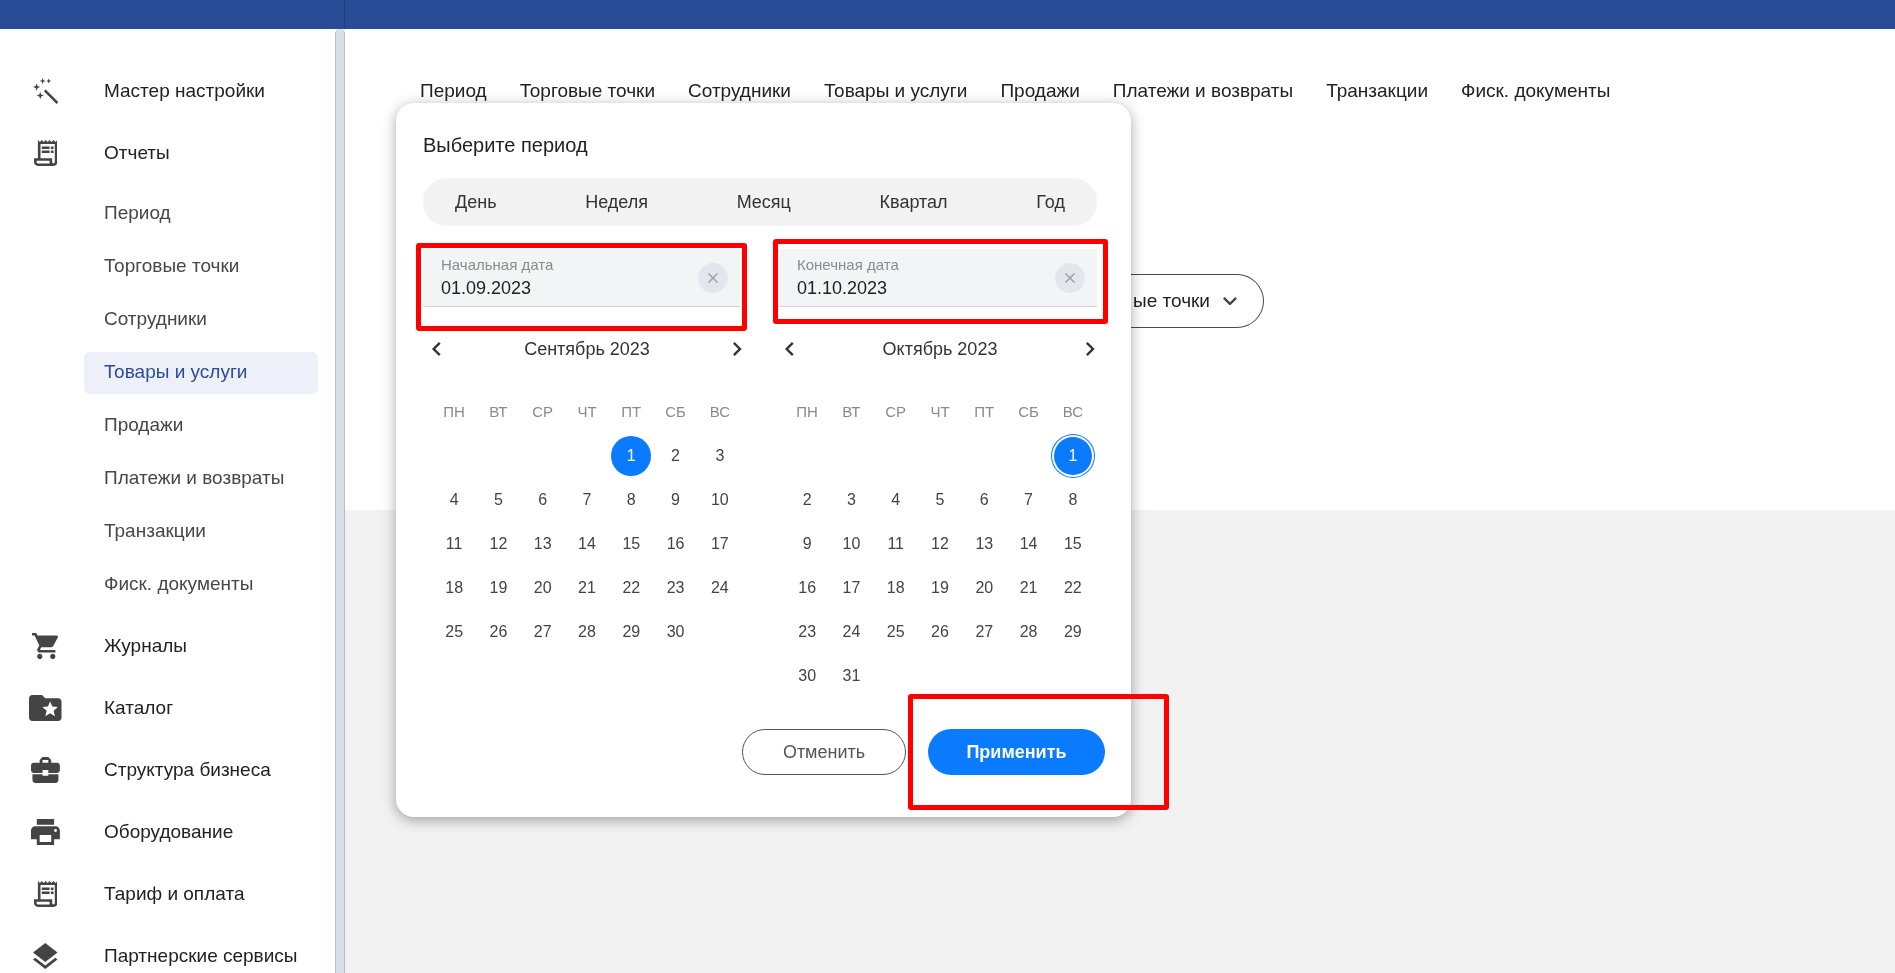  I want to click on nav-tab: Период, so click(453, 91).